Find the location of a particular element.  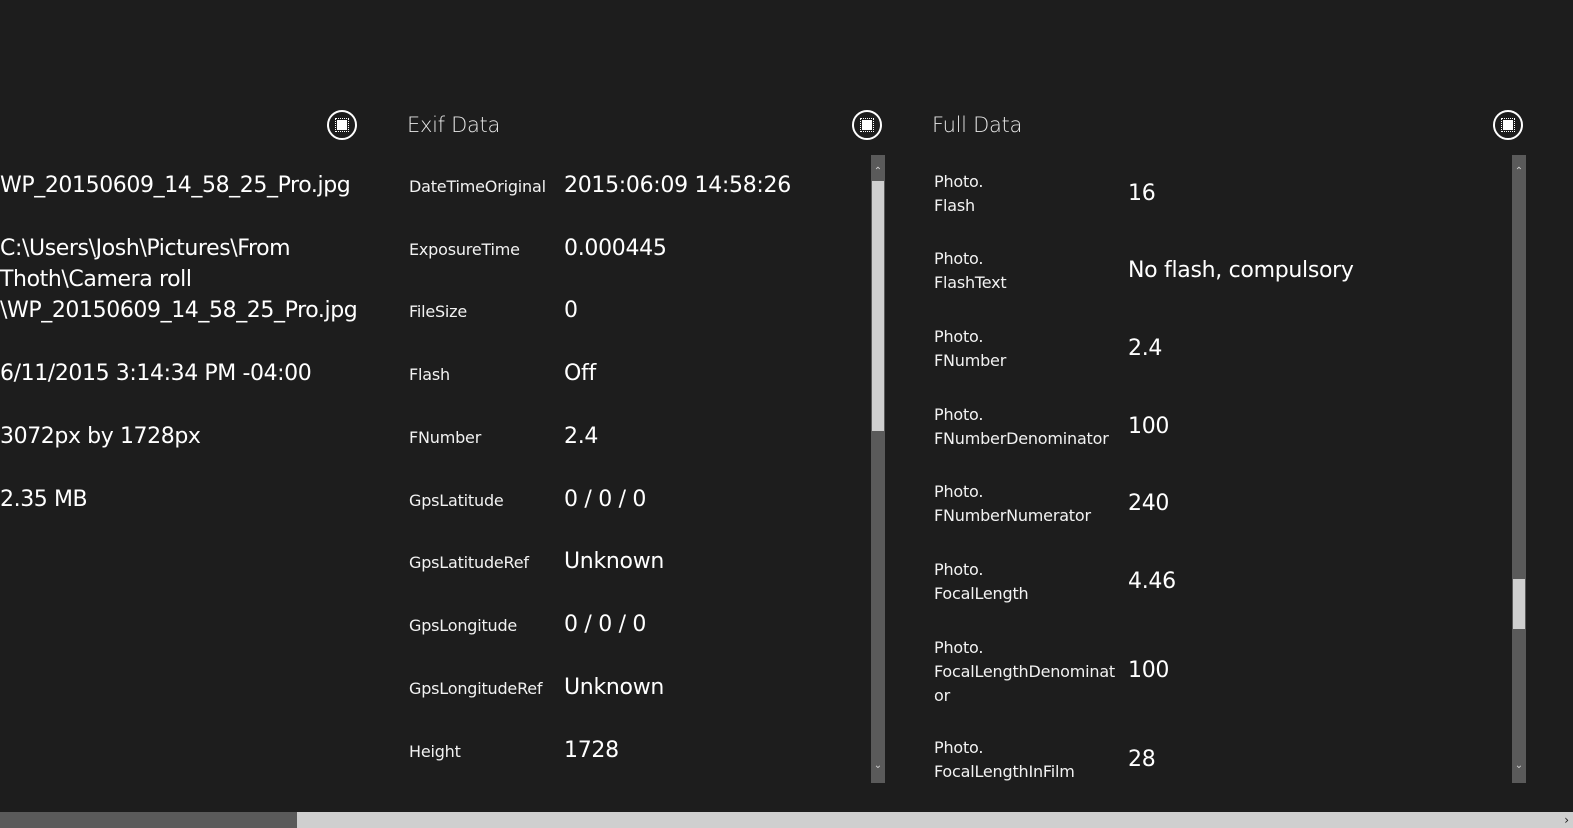

exif-row: FileSize 0 is located at coordinates (634, 320).